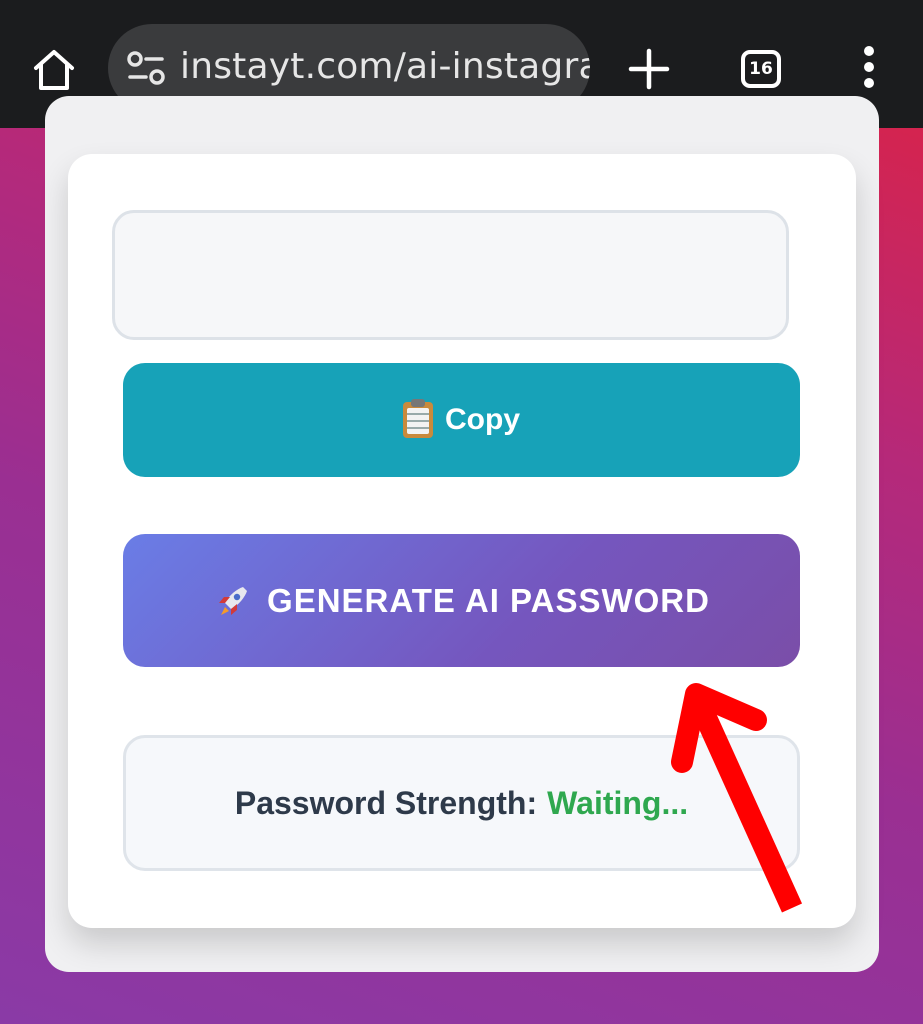  I want to click on tab-switcher-icon: 16, so click(761, 69).